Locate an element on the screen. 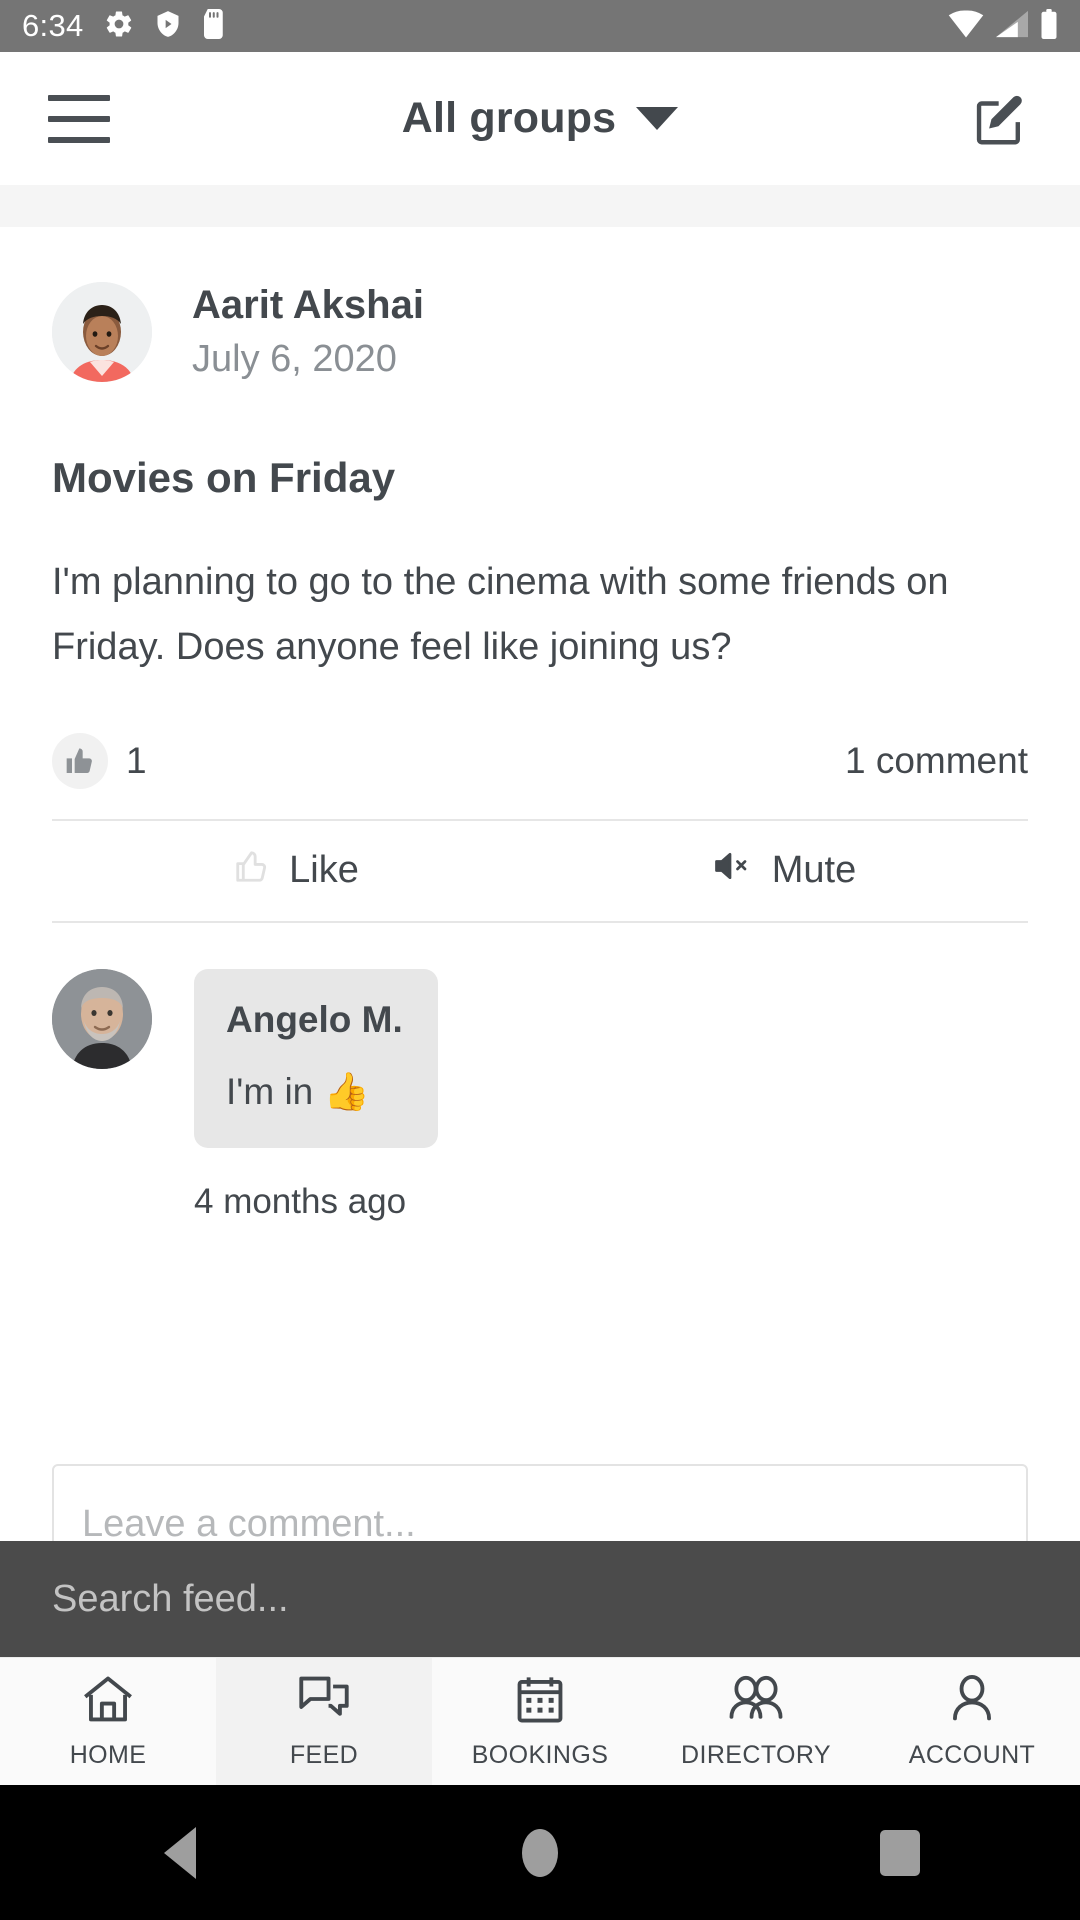 This screenshot has width=1080, height=1920. status-time: 6:34 is located at coordinates (53, 25).